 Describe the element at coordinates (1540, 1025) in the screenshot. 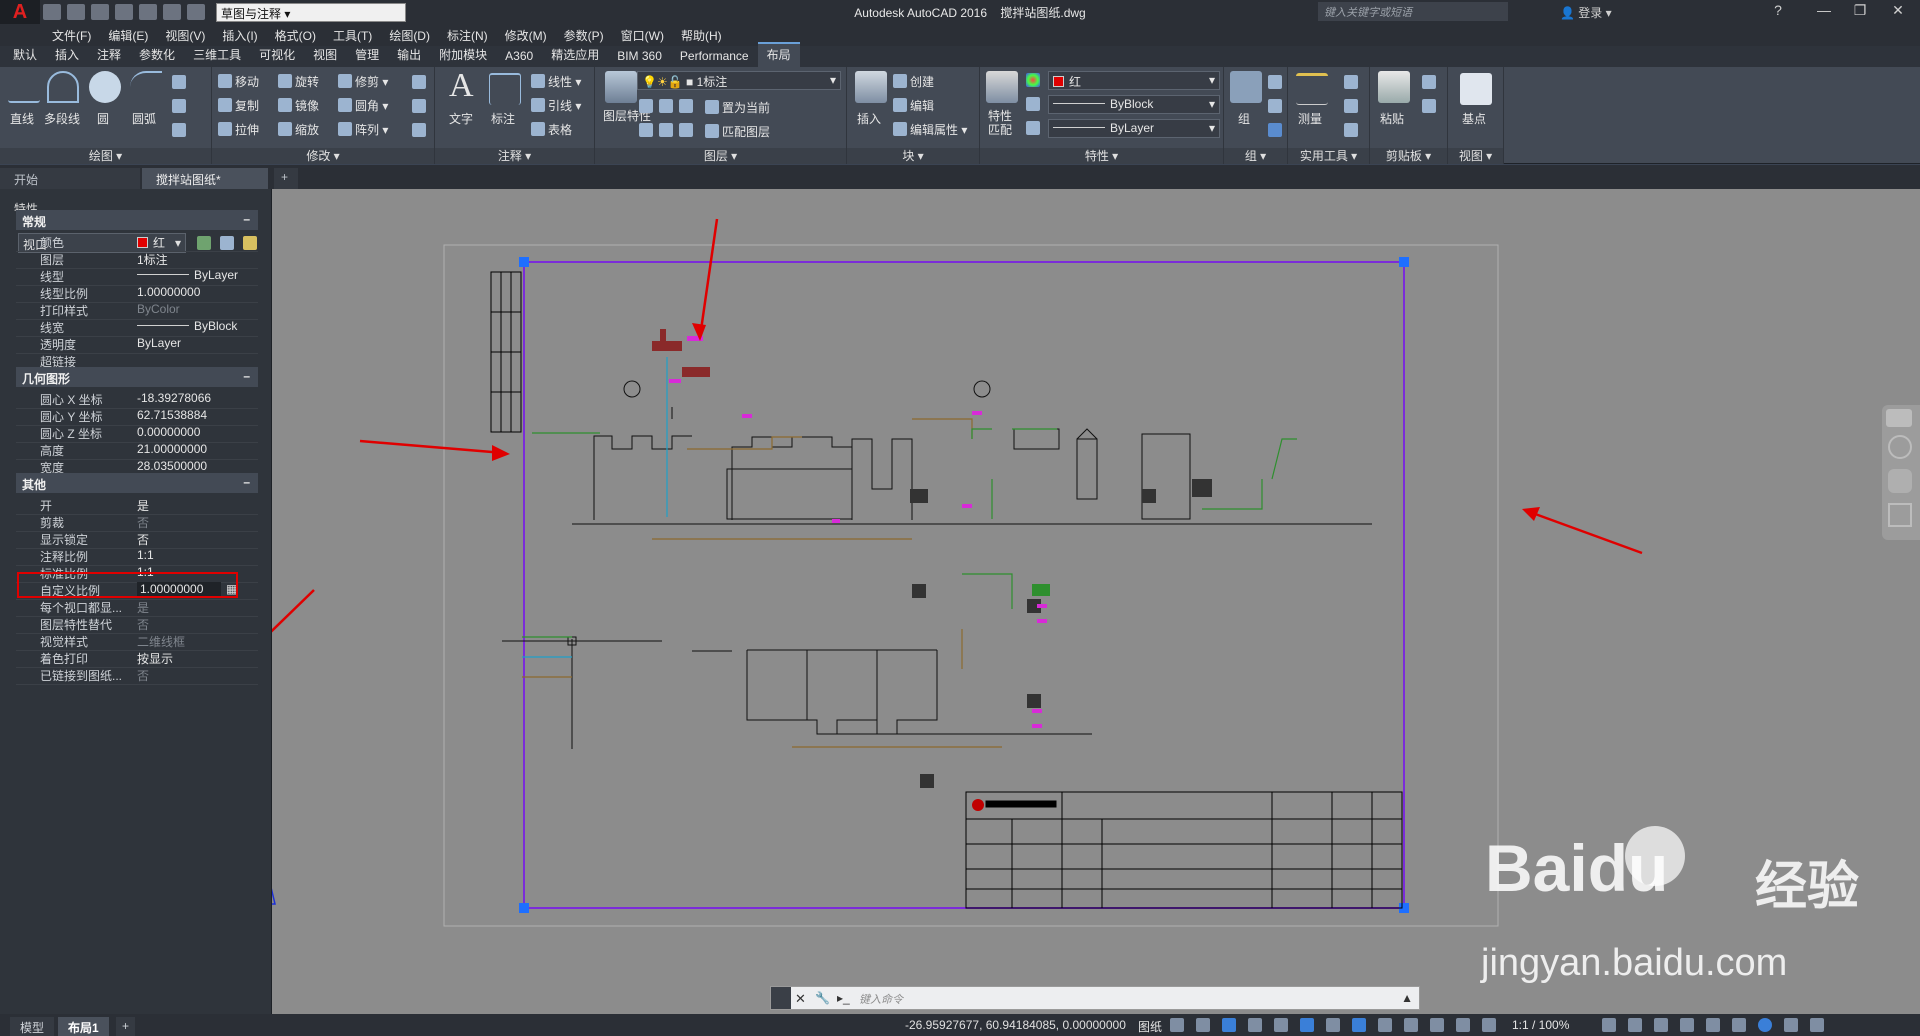

I see `annotation-scale: 1:1 / 100%` at that location.